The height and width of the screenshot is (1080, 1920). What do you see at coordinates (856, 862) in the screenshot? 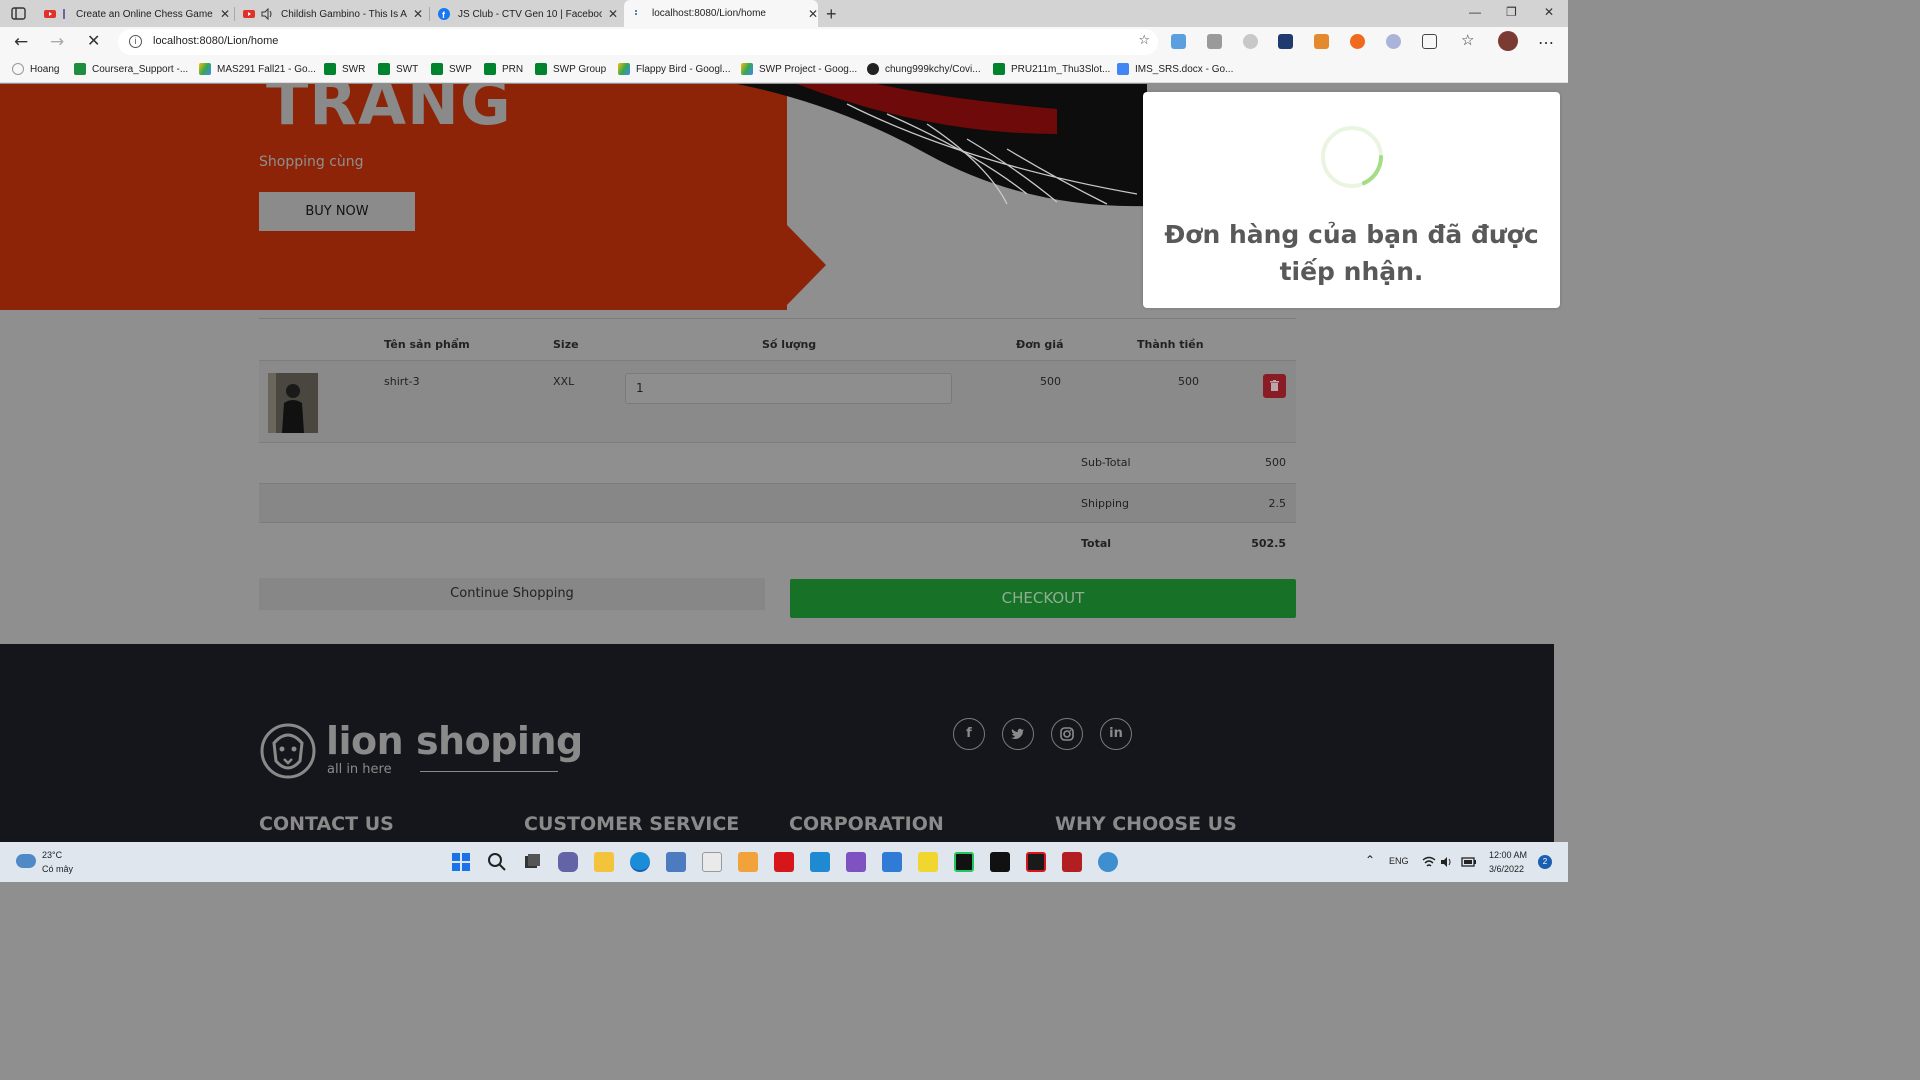
I see `visual-studio-icon` at bounding box center [856, 862].